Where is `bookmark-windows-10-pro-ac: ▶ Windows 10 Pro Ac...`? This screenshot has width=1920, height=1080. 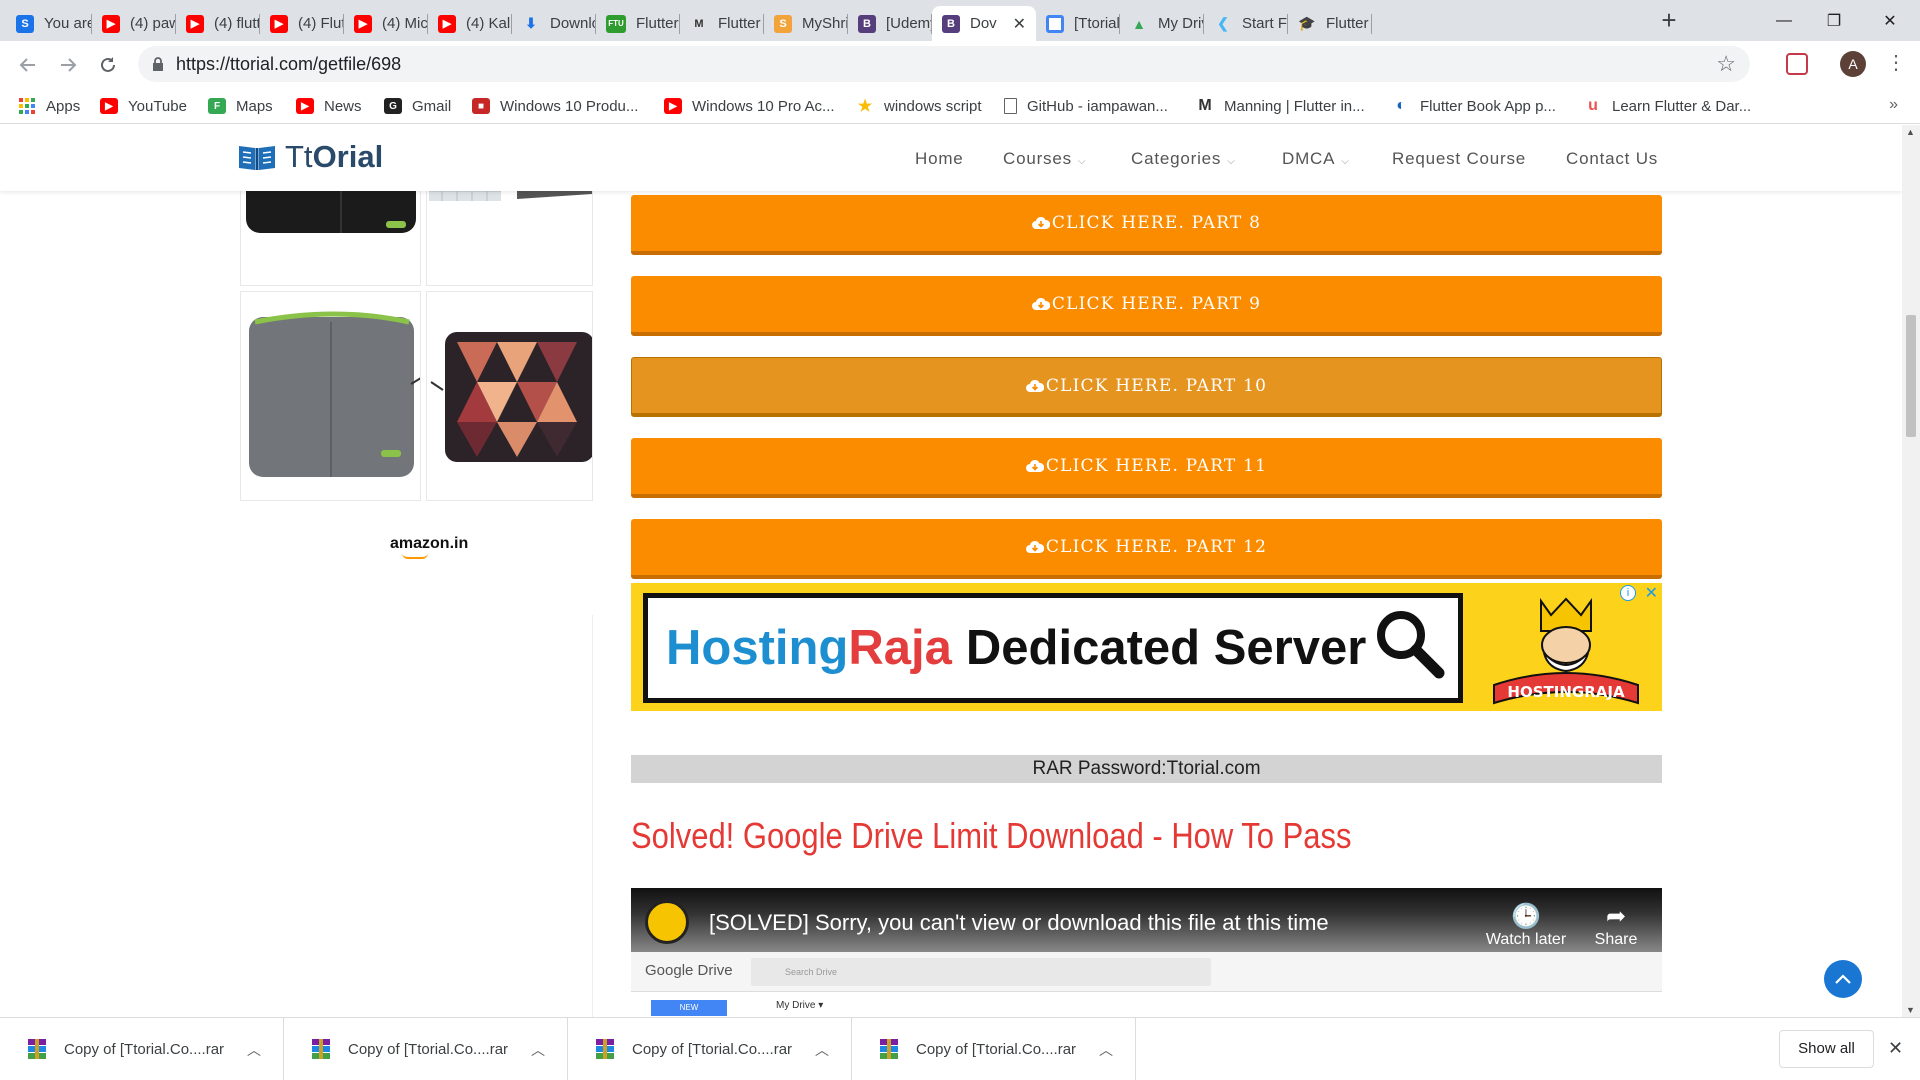
bookmark-windows-10-pro-ac: ▶ Windows 10 Pro Ac... is located at coordinates (749, 106).